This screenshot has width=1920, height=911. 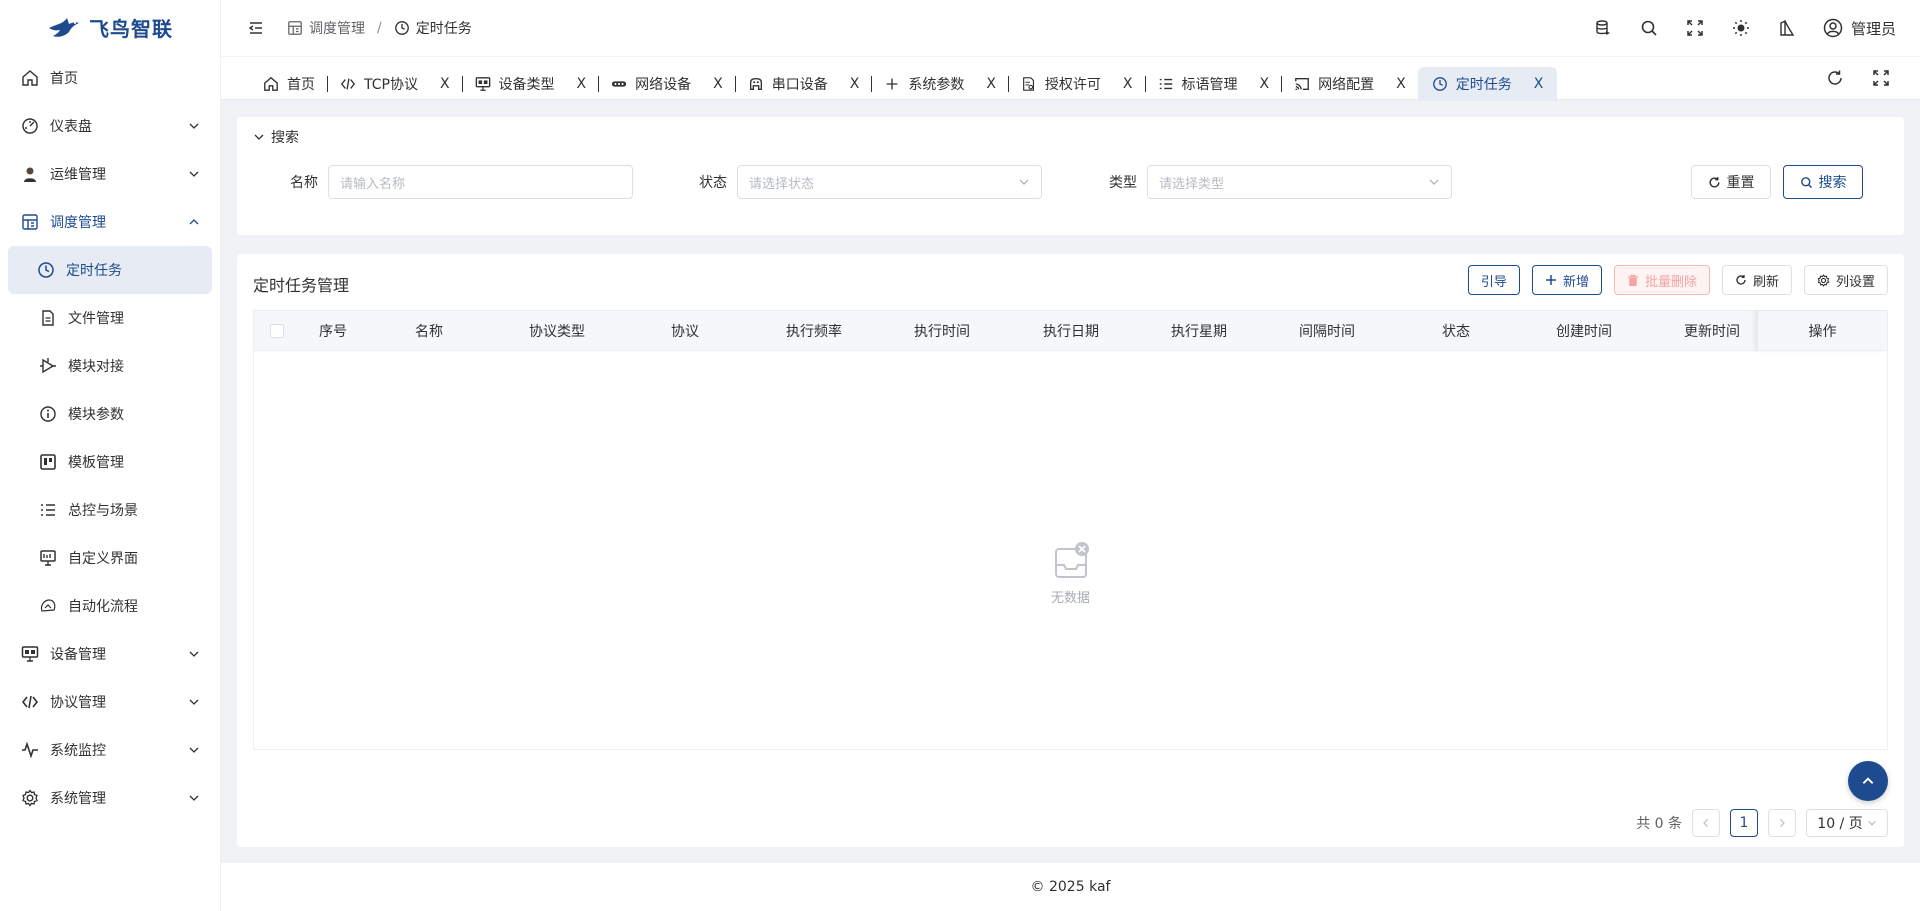 What do you see at coordinates (333, 331) in the screenshot?
I see `column-header: 序号` at bounding box center [333, 331].